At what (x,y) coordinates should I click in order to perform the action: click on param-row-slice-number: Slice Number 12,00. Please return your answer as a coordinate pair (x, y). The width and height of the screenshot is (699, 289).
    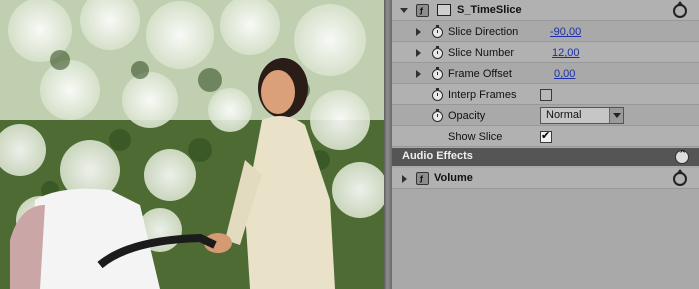
    Looking at the image, I should click on (545, 52).